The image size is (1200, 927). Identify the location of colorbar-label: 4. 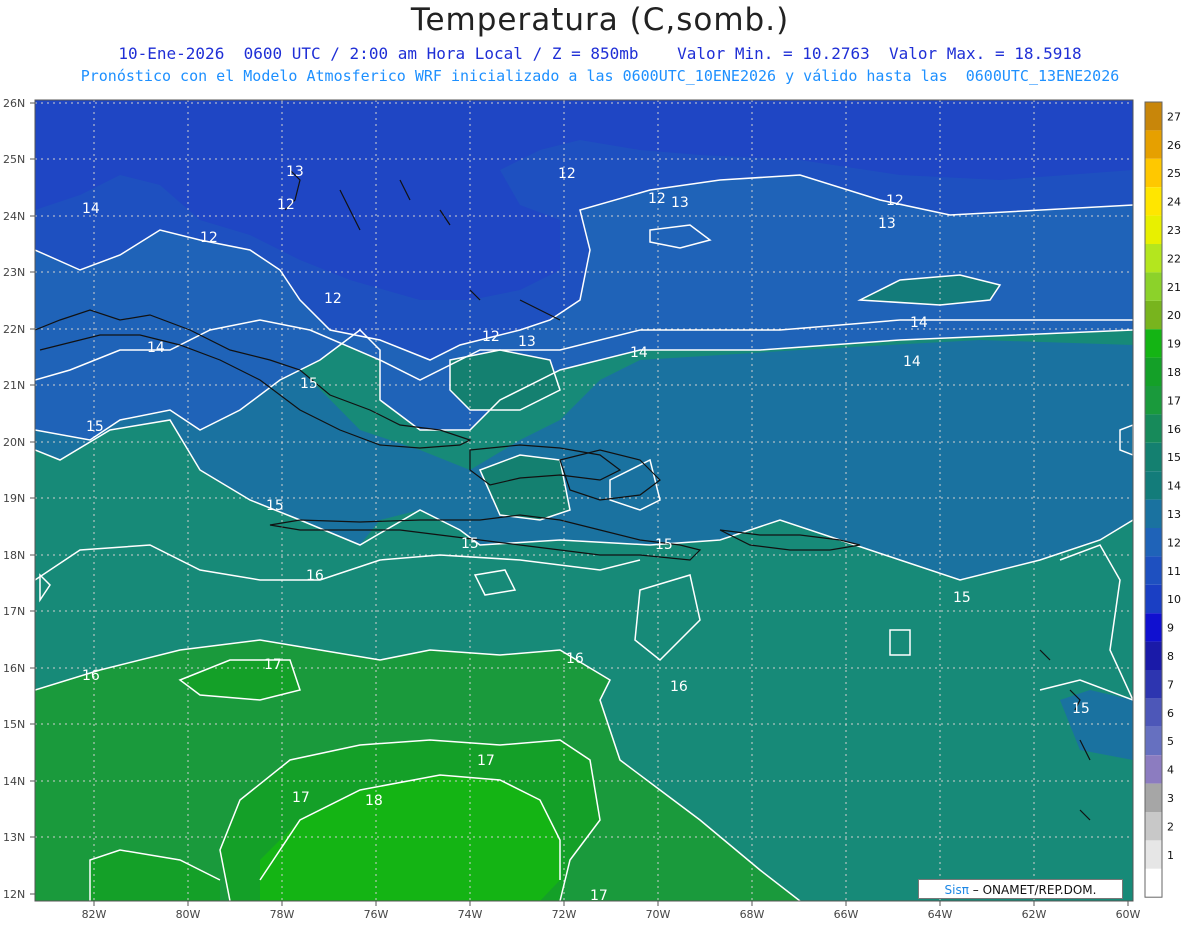
(1170, 770).